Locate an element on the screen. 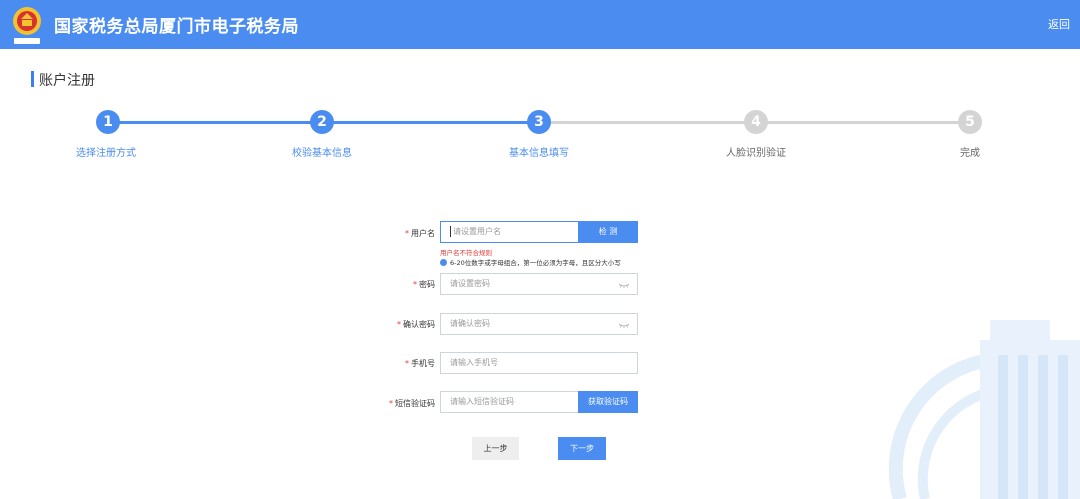  step-4-number: 4 is located at coordinates (756, 122).